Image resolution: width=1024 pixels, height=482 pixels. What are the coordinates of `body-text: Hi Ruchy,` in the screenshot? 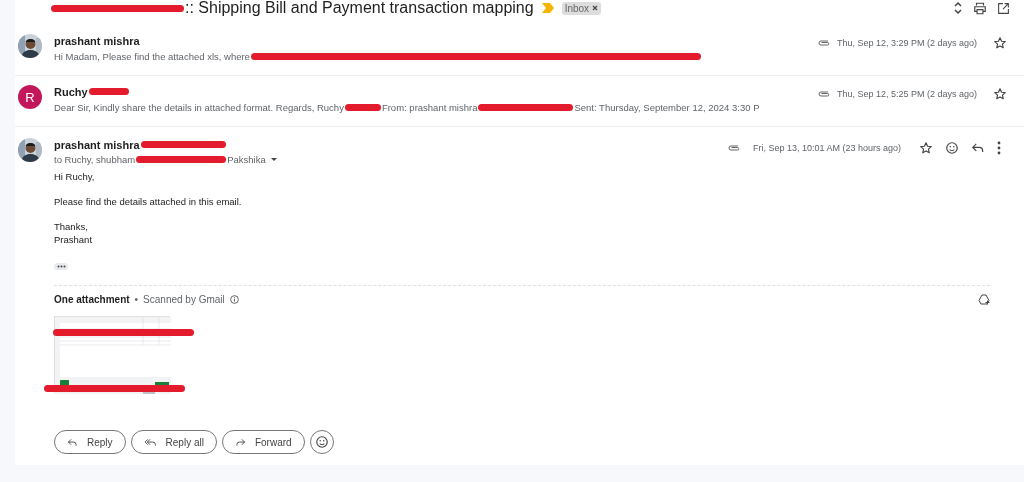 It's located at (75, 176).